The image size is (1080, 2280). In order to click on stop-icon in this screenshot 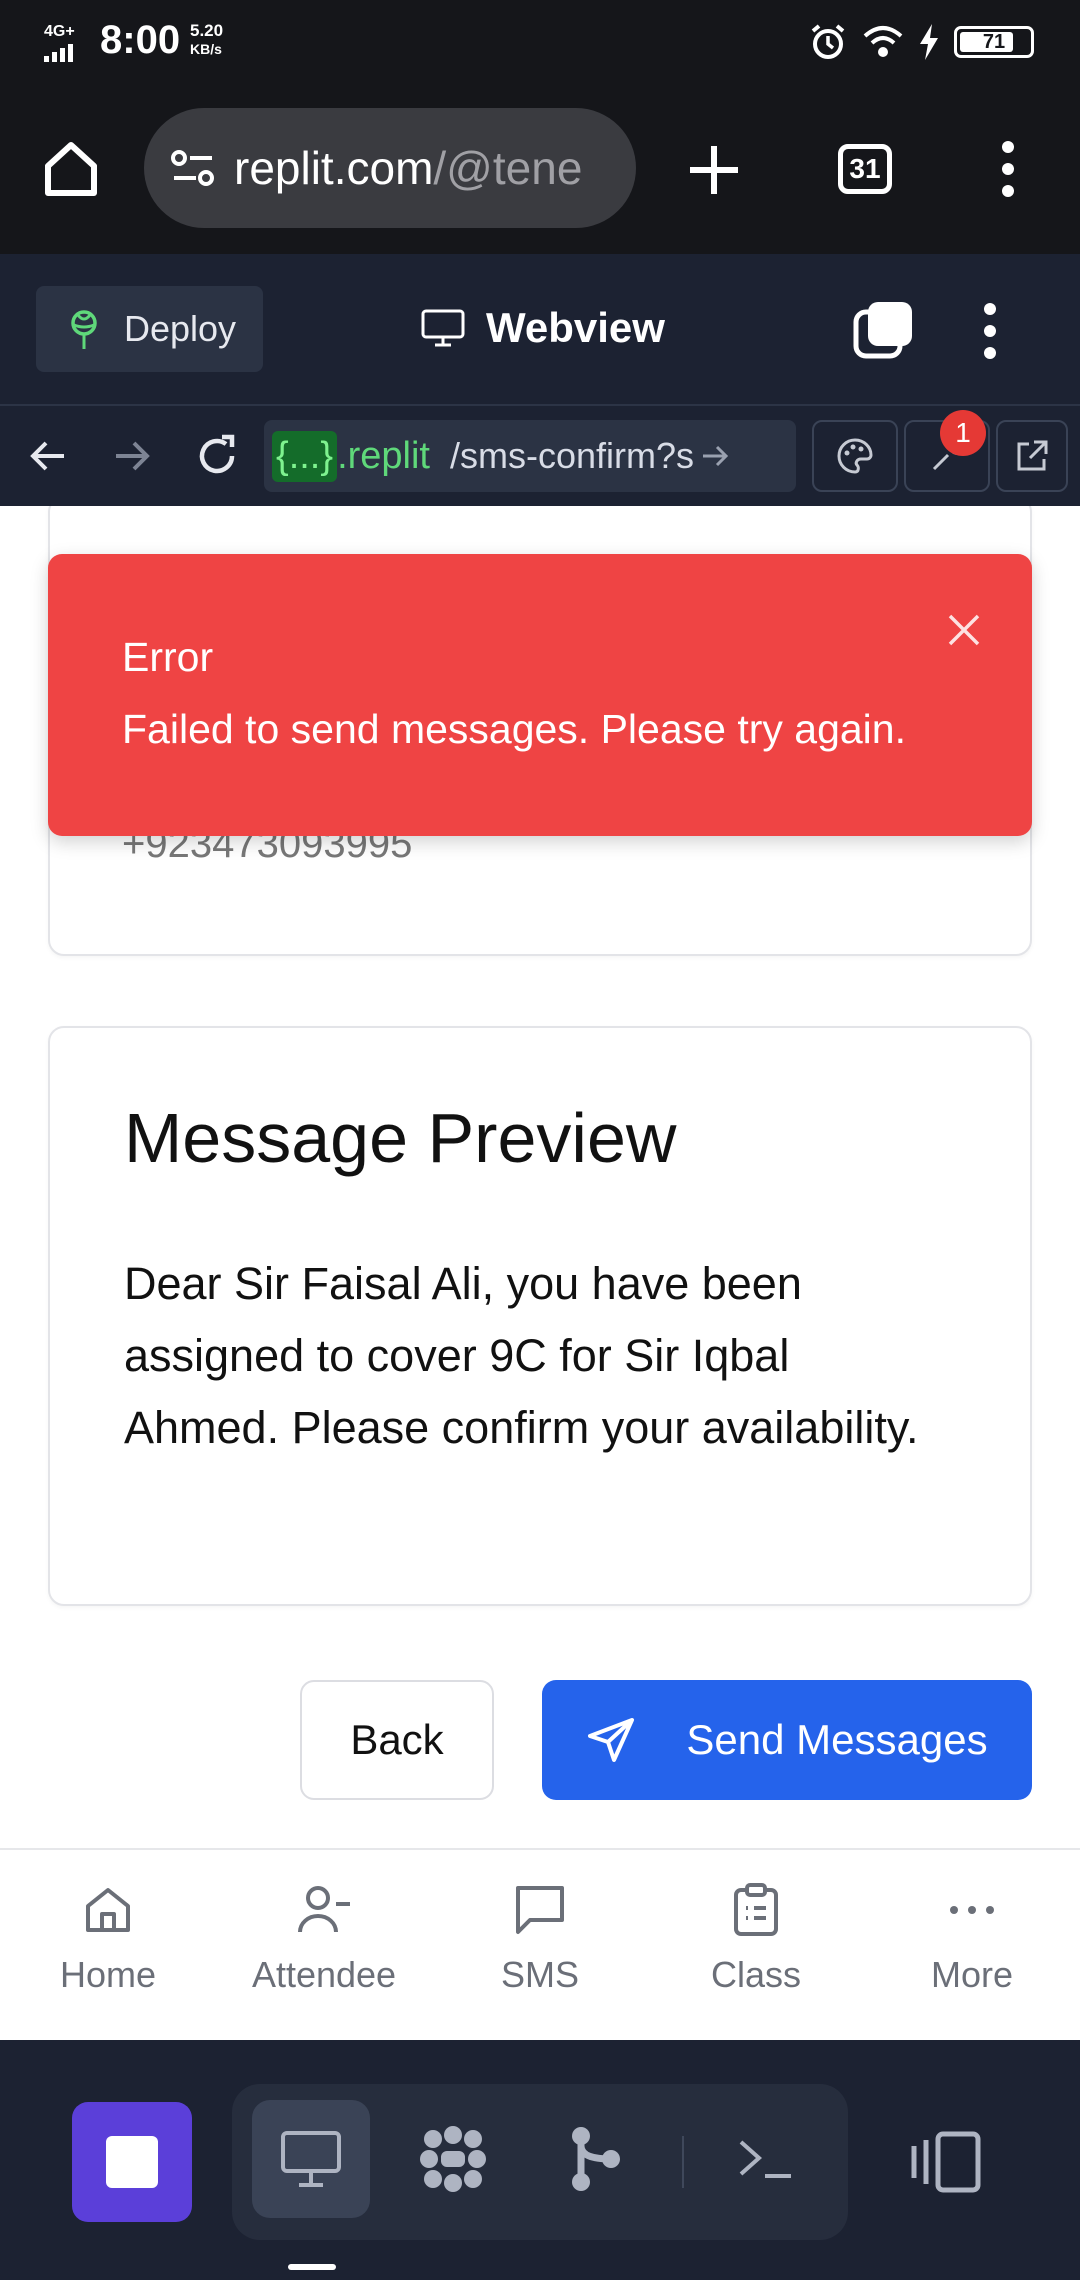, I will do `click(132, 2162)`.